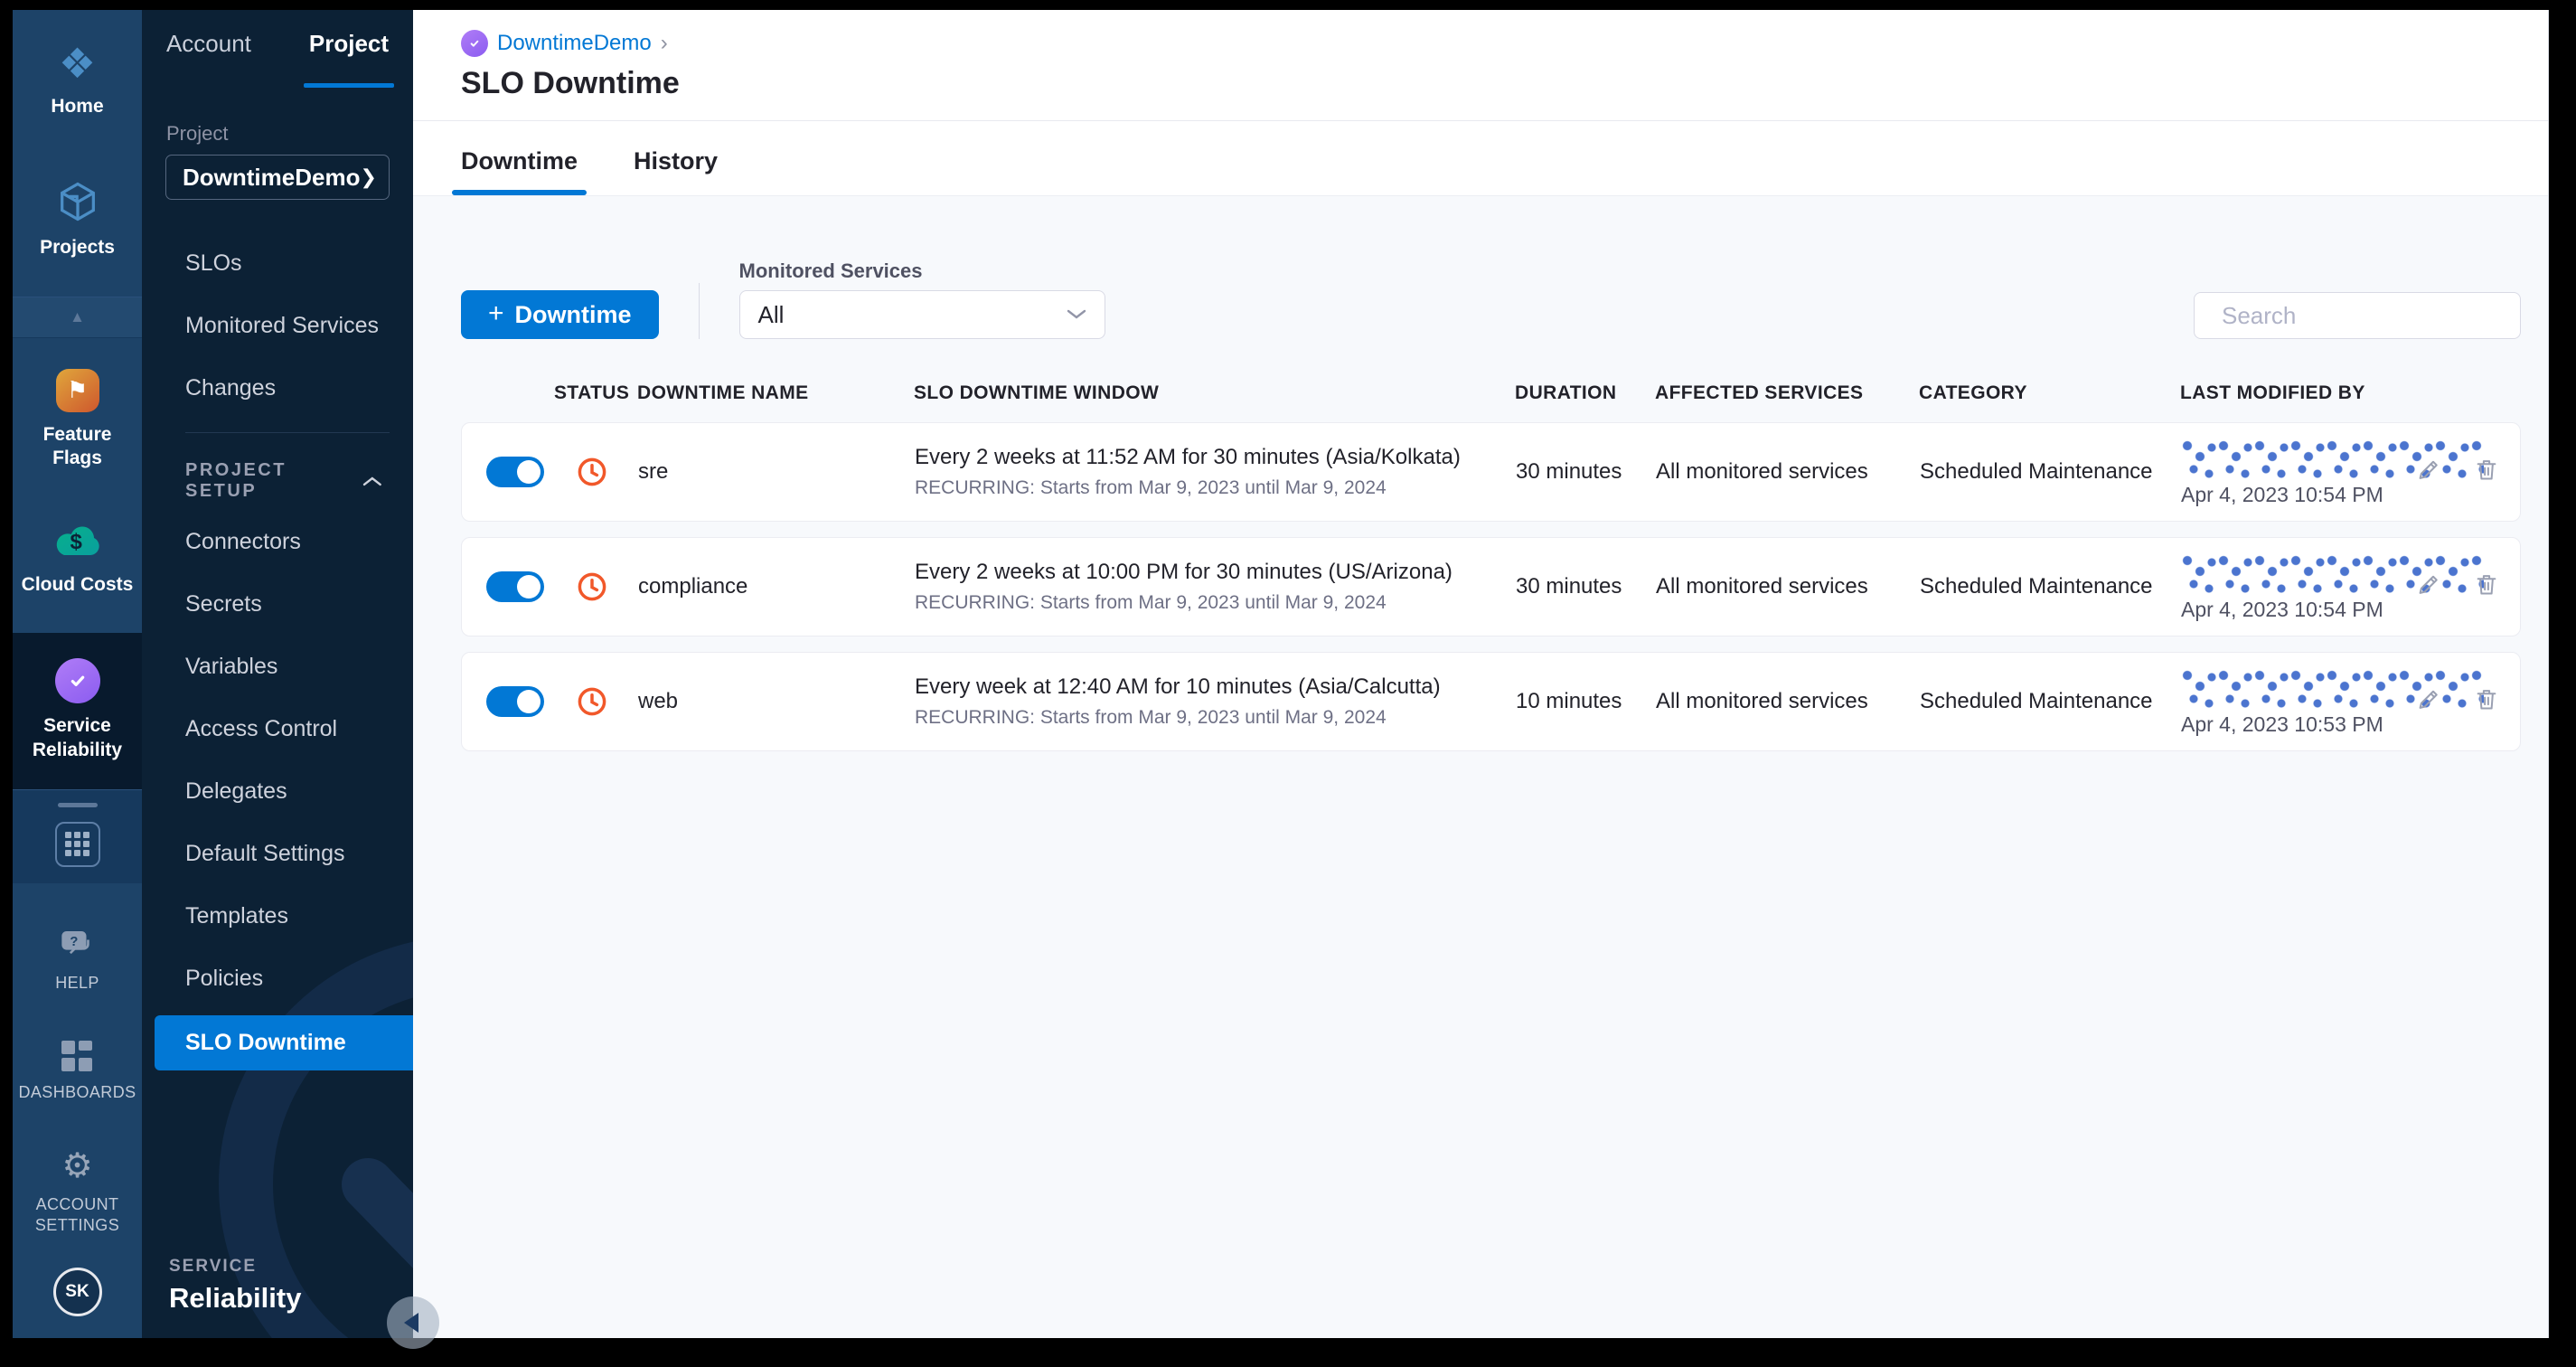 This screenshot has height=1367, width=2576. Describe the element at coordinates (77, 1192) in the screenshot. I see `rail-item-account-settings: ⚙ ACCOUNT SETTINGS` at that location.